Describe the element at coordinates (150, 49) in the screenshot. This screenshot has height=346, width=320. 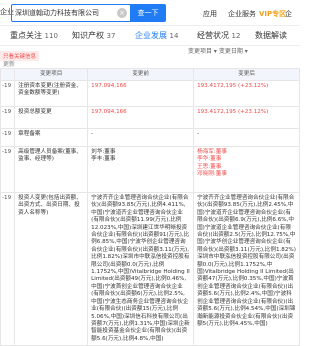
I see `section-tabs: 重点关注 110 知识产权 37 企业发展 14 经营状况 12 数据解读` at that location.